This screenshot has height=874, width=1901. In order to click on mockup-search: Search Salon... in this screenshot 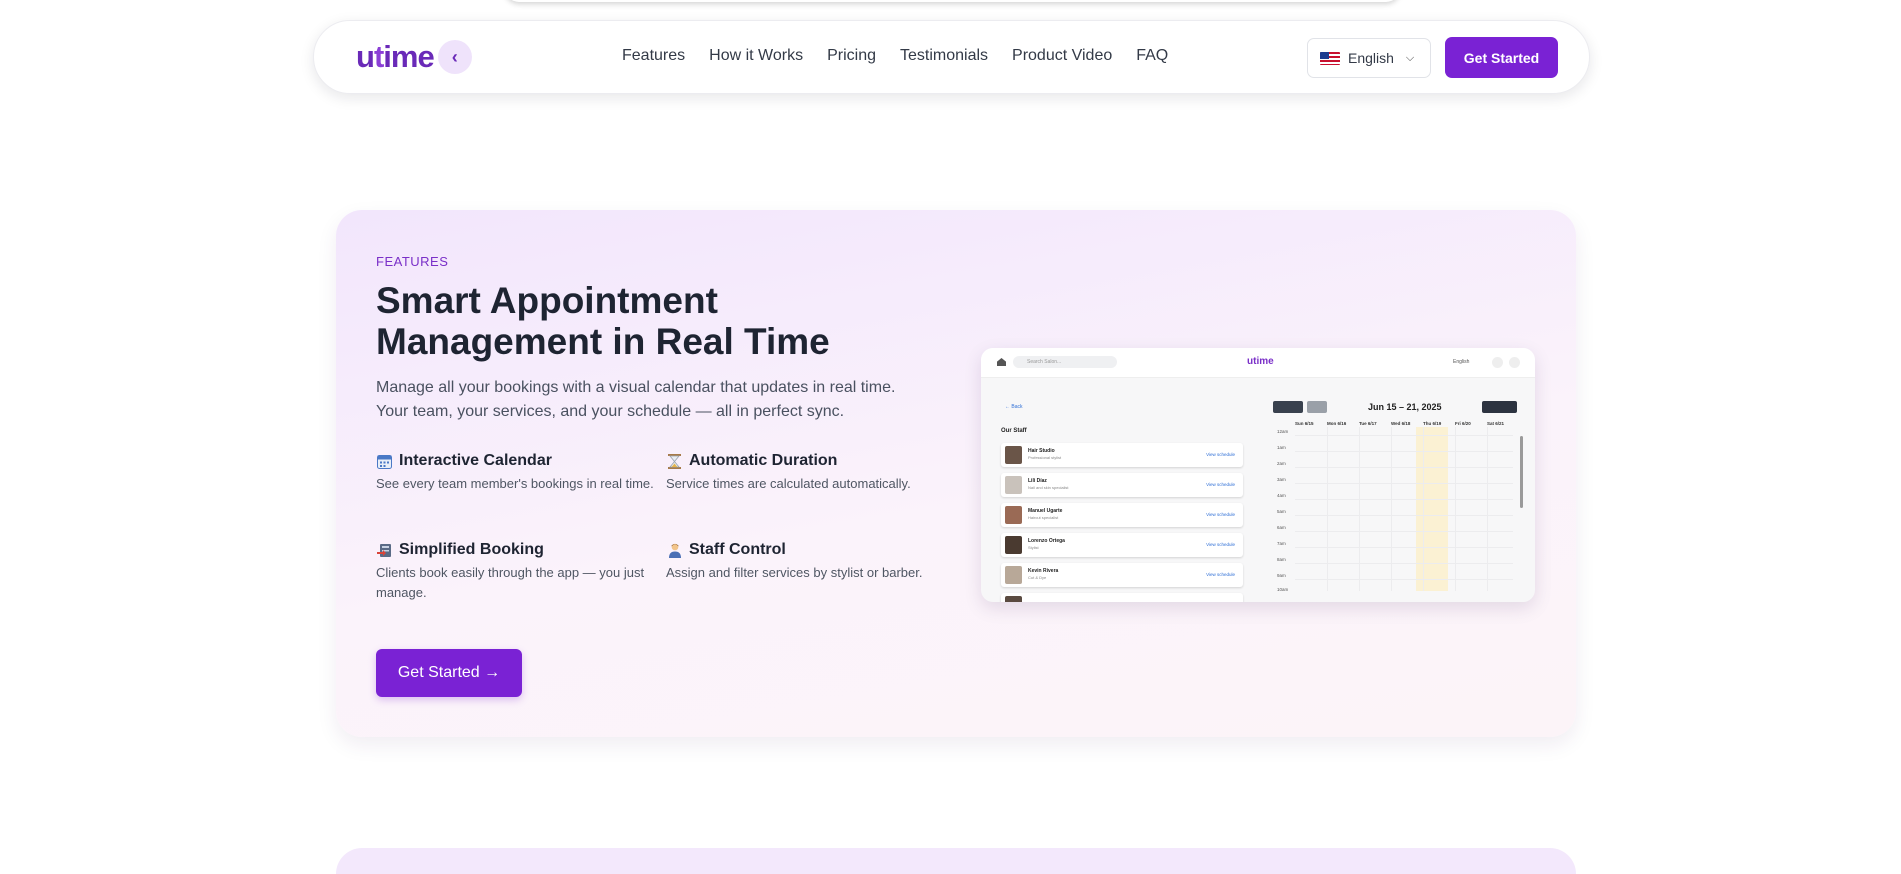, I will do `click(1065, 362)`.